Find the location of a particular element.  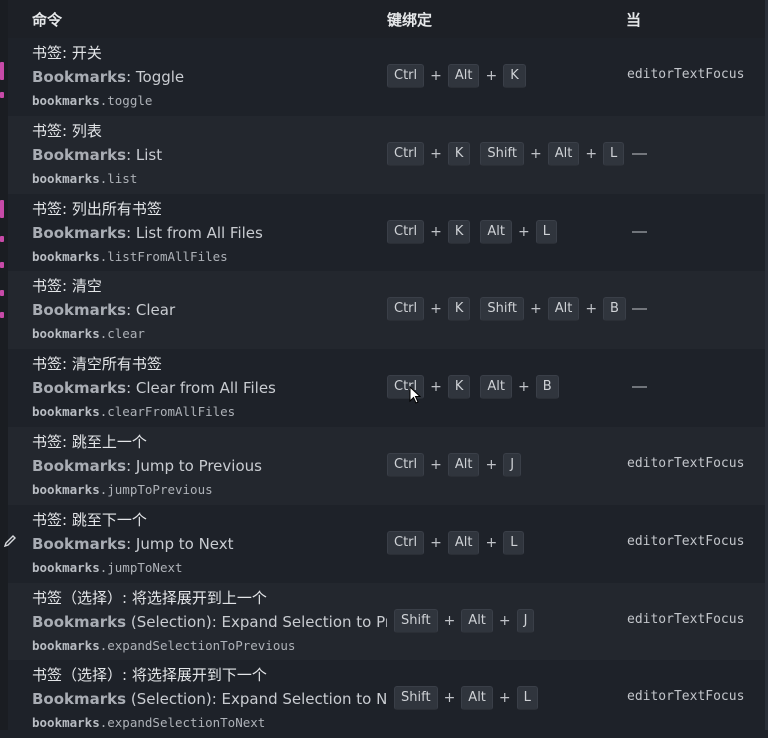

command-id-name: .list is located at coordinates (118, 178).